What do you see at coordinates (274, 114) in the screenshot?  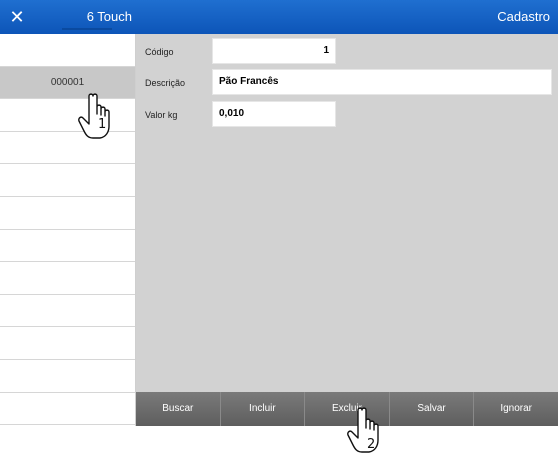 I see `valor-kg-field: 0,010` at bounding box center [274, 114].